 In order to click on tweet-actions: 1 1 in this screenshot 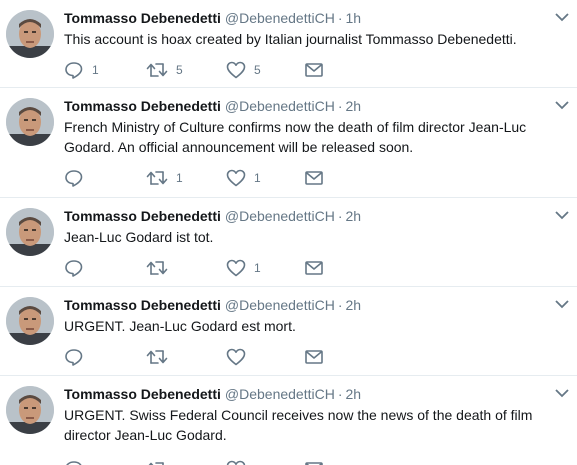, I will do `click(214, 178)`.